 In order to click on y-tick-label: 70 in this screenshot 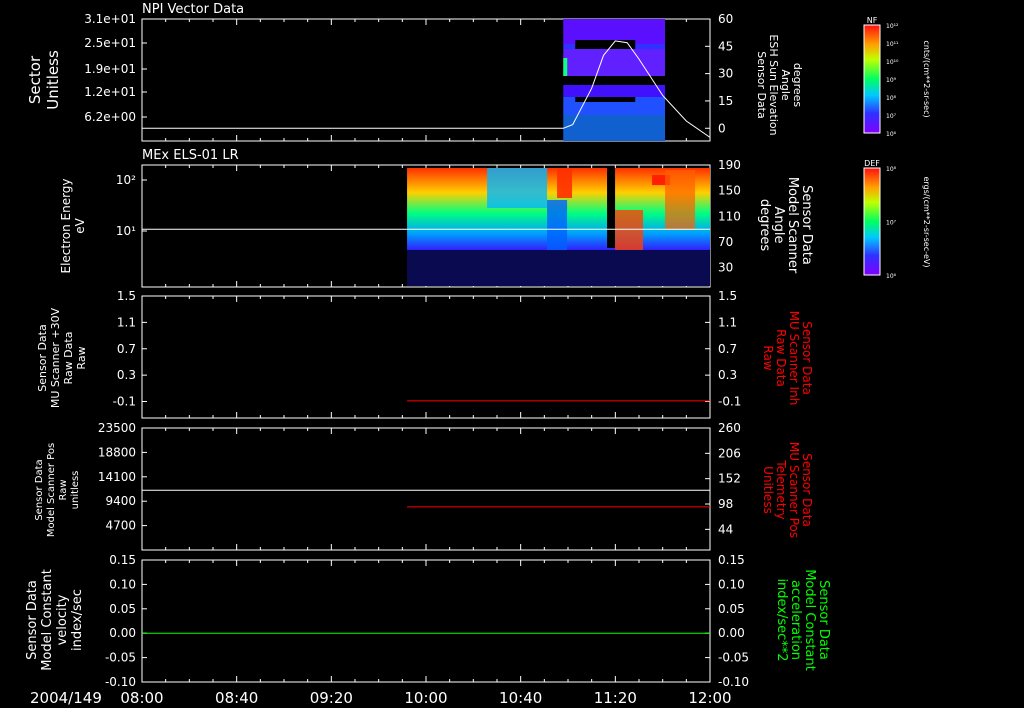, I will do `click(725, 242)`.